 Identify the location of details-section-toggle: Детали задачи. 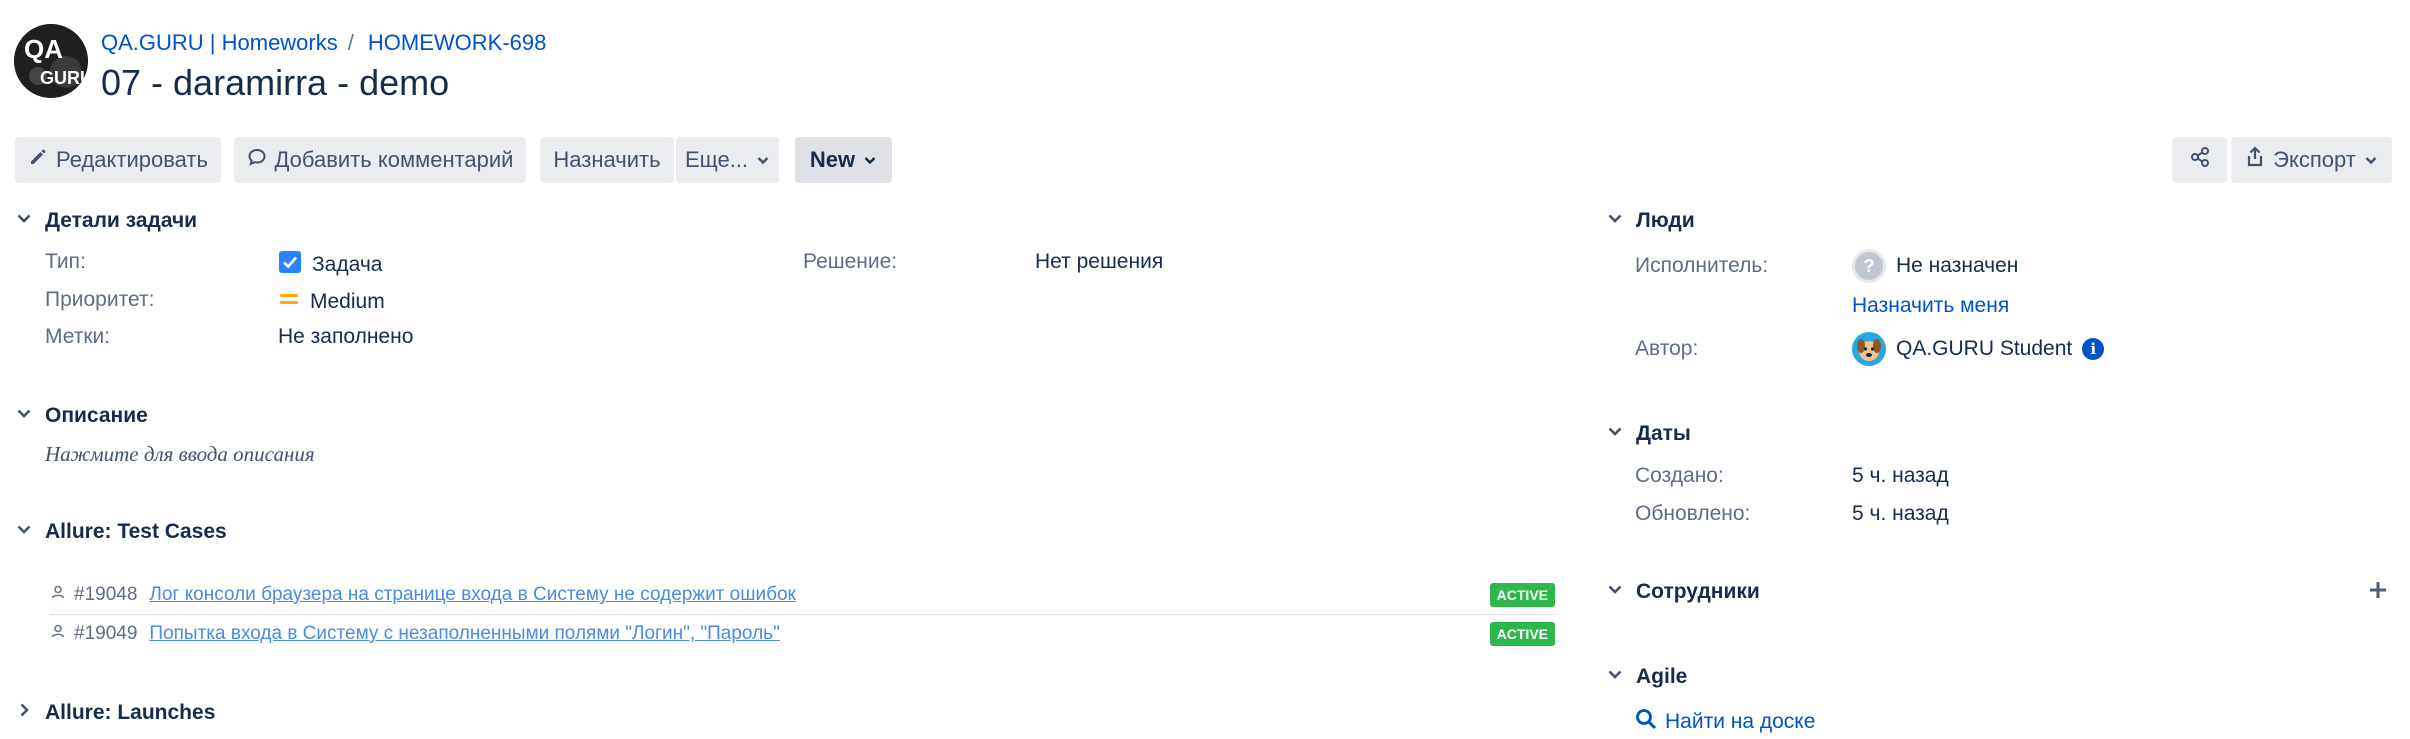
(106, 221).